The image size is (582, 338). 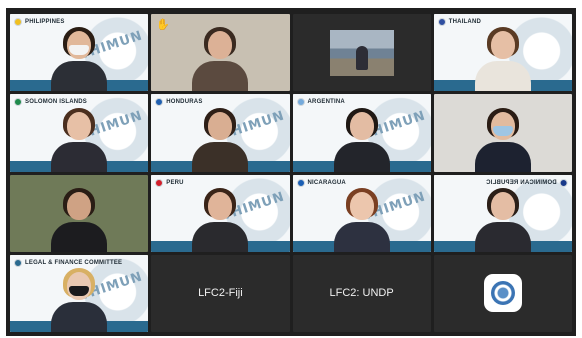 I want to click on participant-name: LFC2-Fiji, so click(x=220, y=293).